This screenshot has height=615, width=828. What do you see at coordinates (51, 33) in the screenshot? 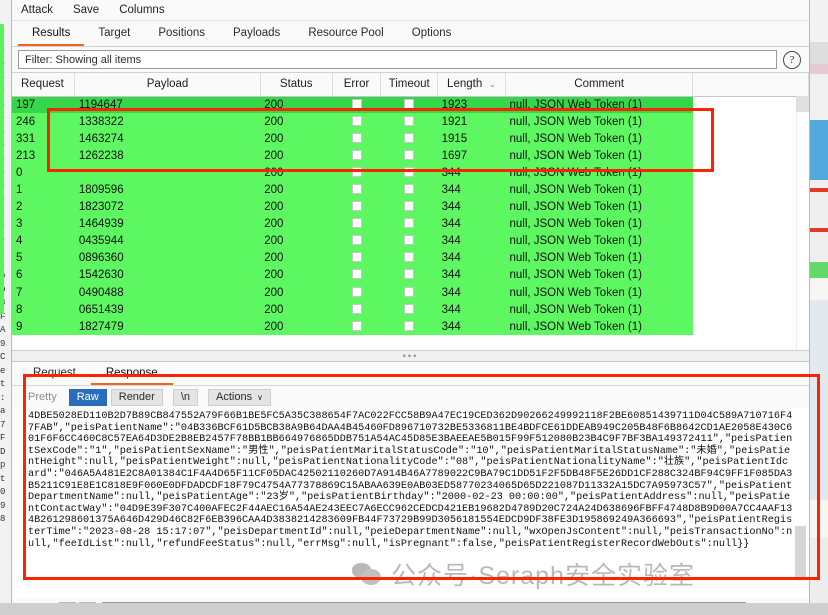
I see `tab-results: Results` at bounding box center [51, 33].